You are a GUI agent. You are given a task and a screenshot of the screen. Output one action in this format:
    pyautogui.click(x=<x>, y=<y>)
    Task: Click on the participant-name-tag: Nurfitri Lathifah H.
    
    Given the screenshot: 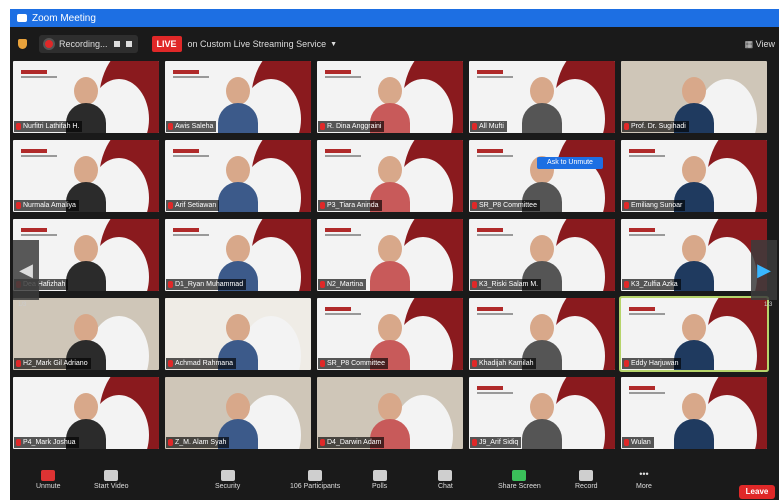 What is the action you would take?
    pyautogui.click(x=48, y=126)
    